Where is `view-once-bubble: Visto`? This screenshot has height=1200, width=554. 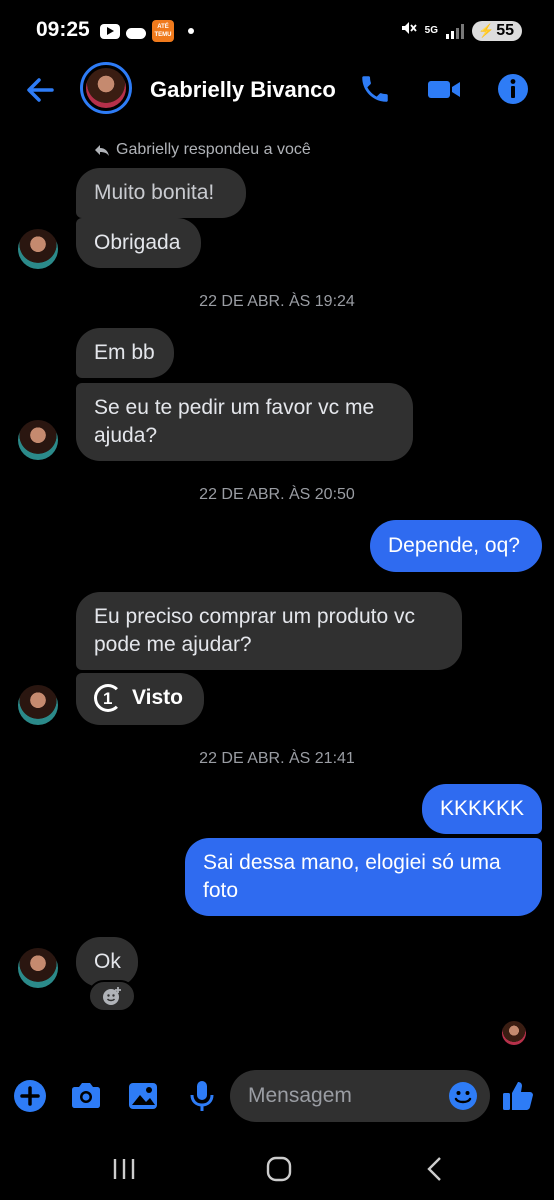 view-once-bubble: Visto is located at coordinates (140, 699).